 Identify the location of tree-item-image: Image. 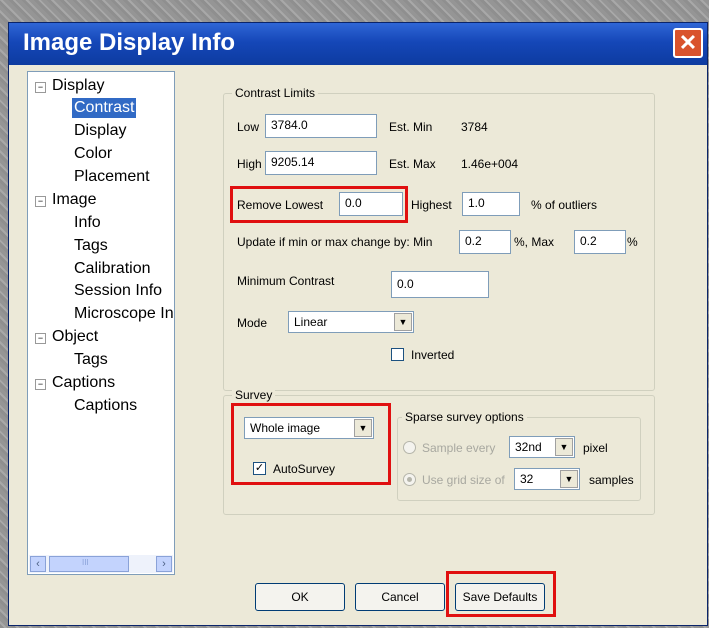
(74, 200).